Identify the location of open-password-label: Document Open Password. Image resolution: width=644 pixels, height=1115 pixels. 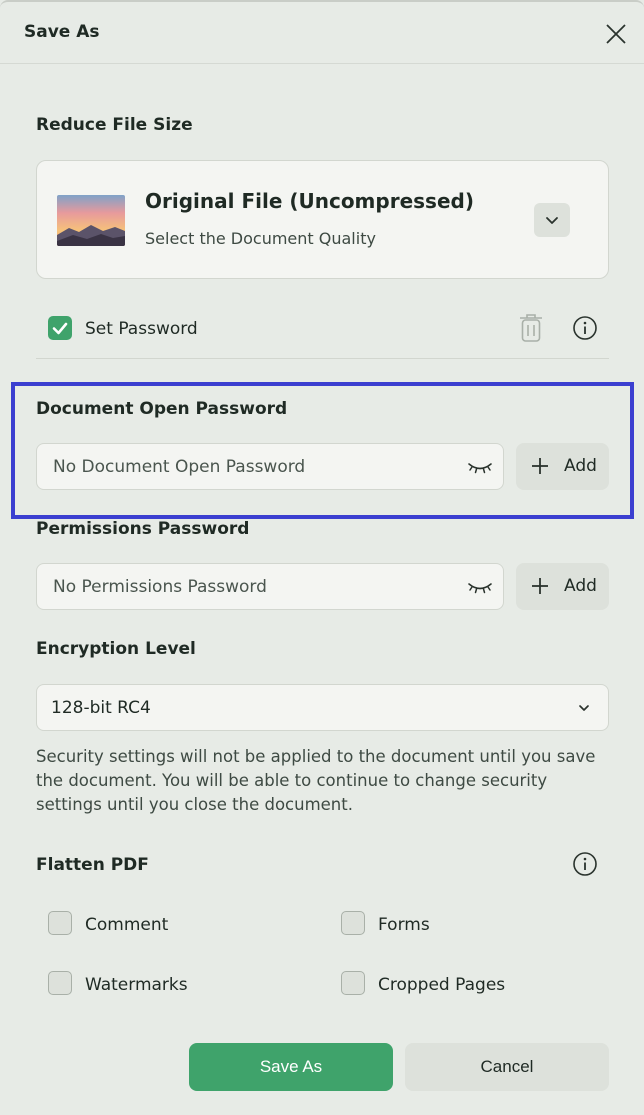
(162, 409).